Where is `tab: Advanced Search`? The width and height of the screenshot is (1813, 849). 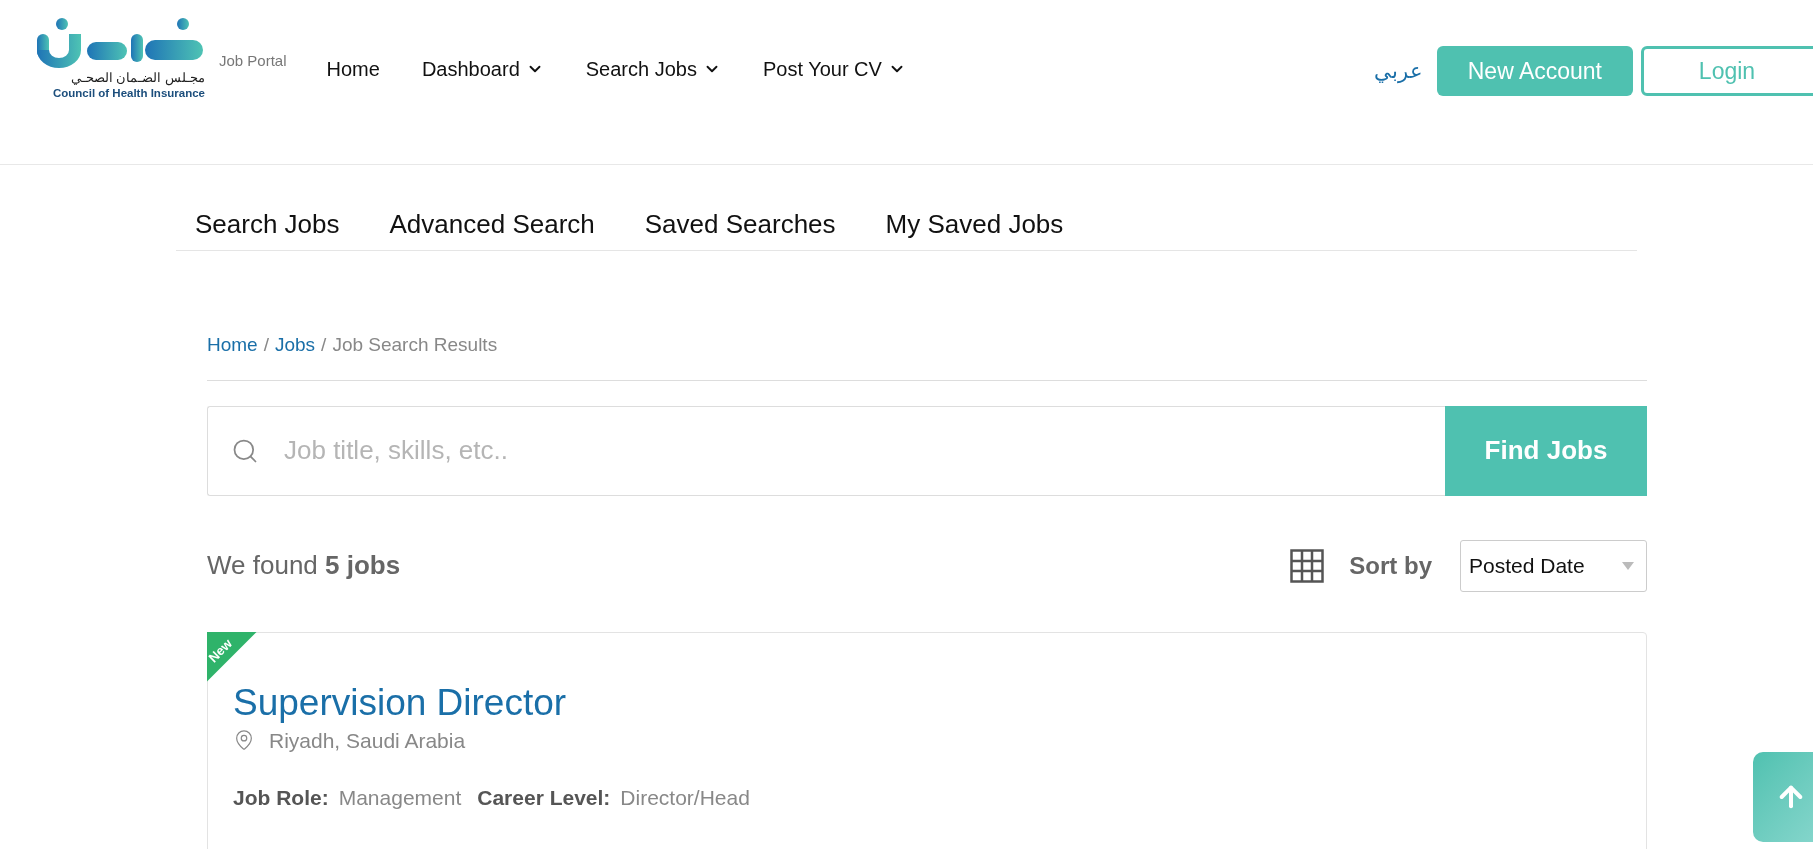
tab: Advanced Search is located at coordinates (492, 224).